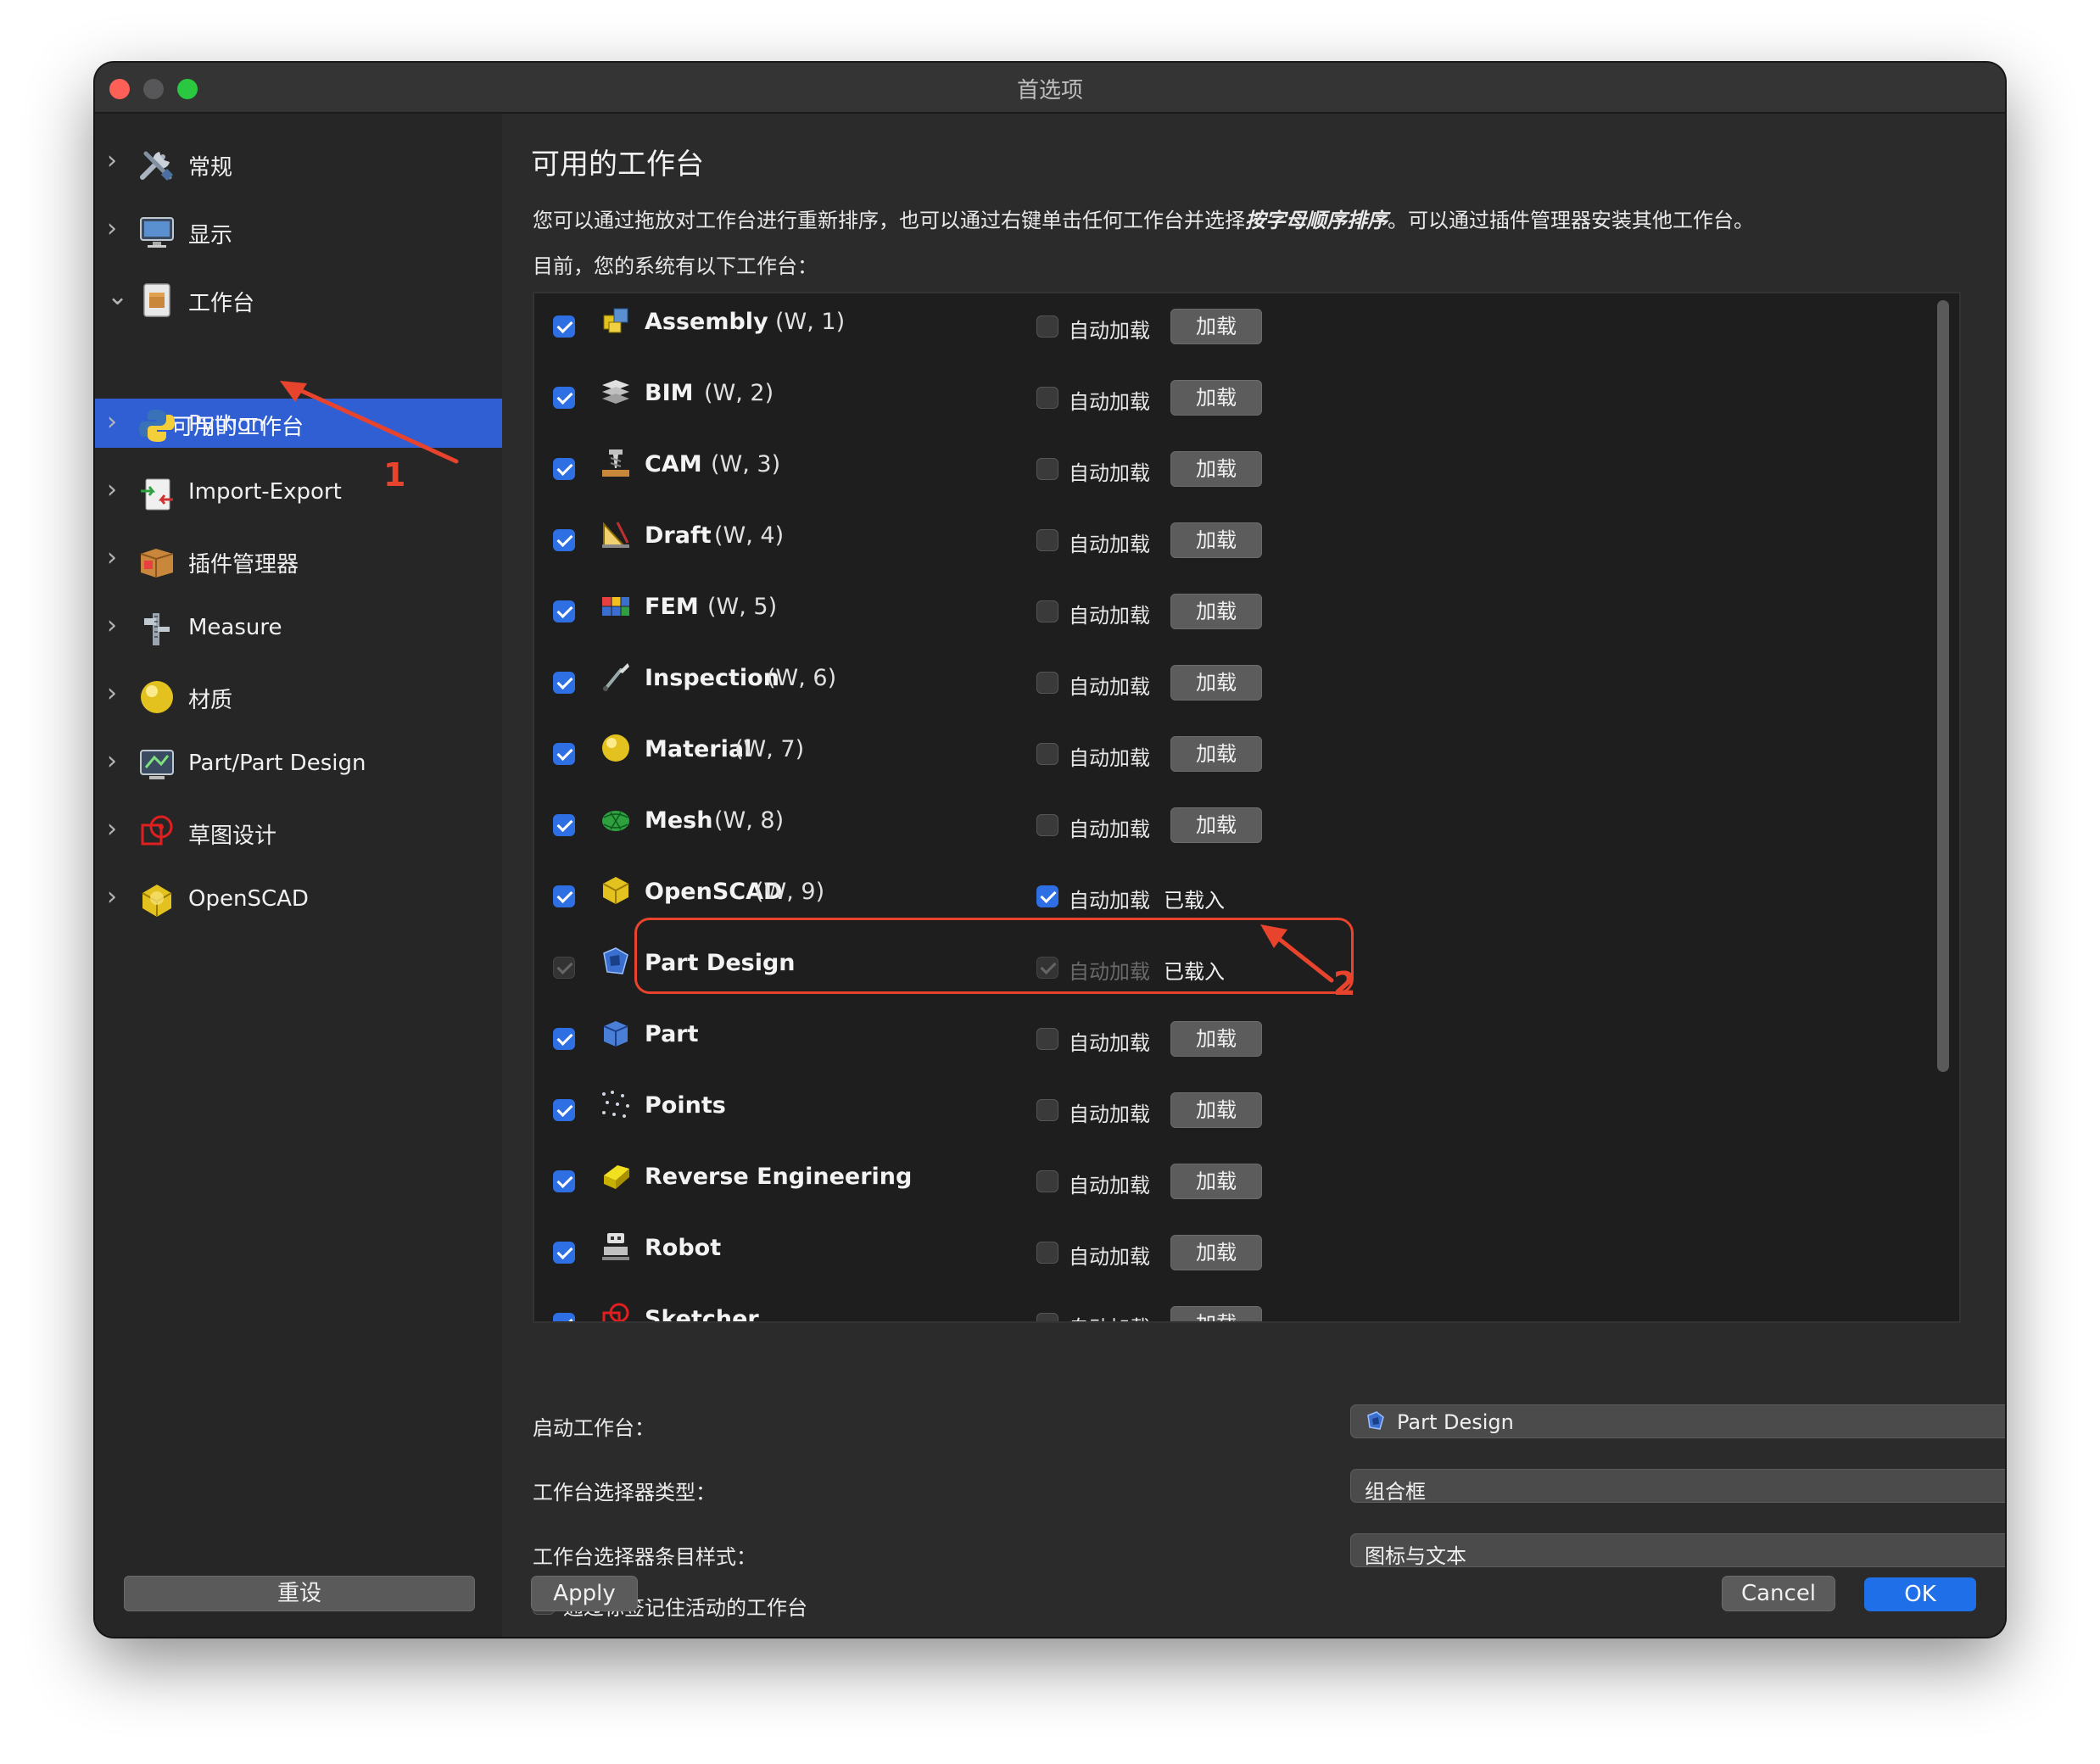  I want to click on workbench-row: Part 自动加载 加载, so click(1229, 1041).